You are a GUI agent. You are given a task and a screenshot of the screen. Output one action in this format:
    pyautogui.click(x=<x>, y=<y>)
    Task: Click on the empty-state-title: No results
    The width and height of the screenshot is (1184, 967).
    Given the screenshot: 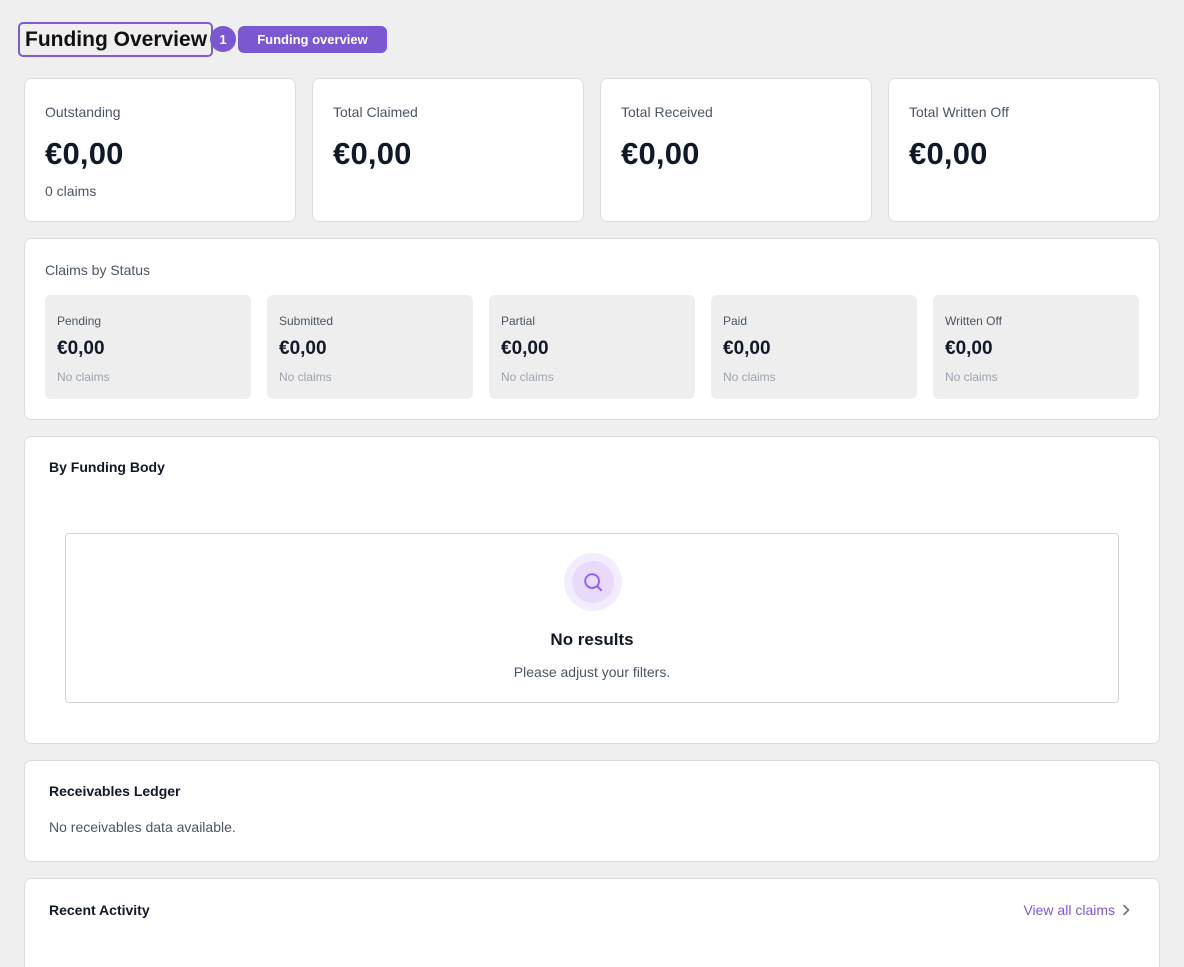 What is the action you would take?
    pyautogui.click(x=592, y=639)
    